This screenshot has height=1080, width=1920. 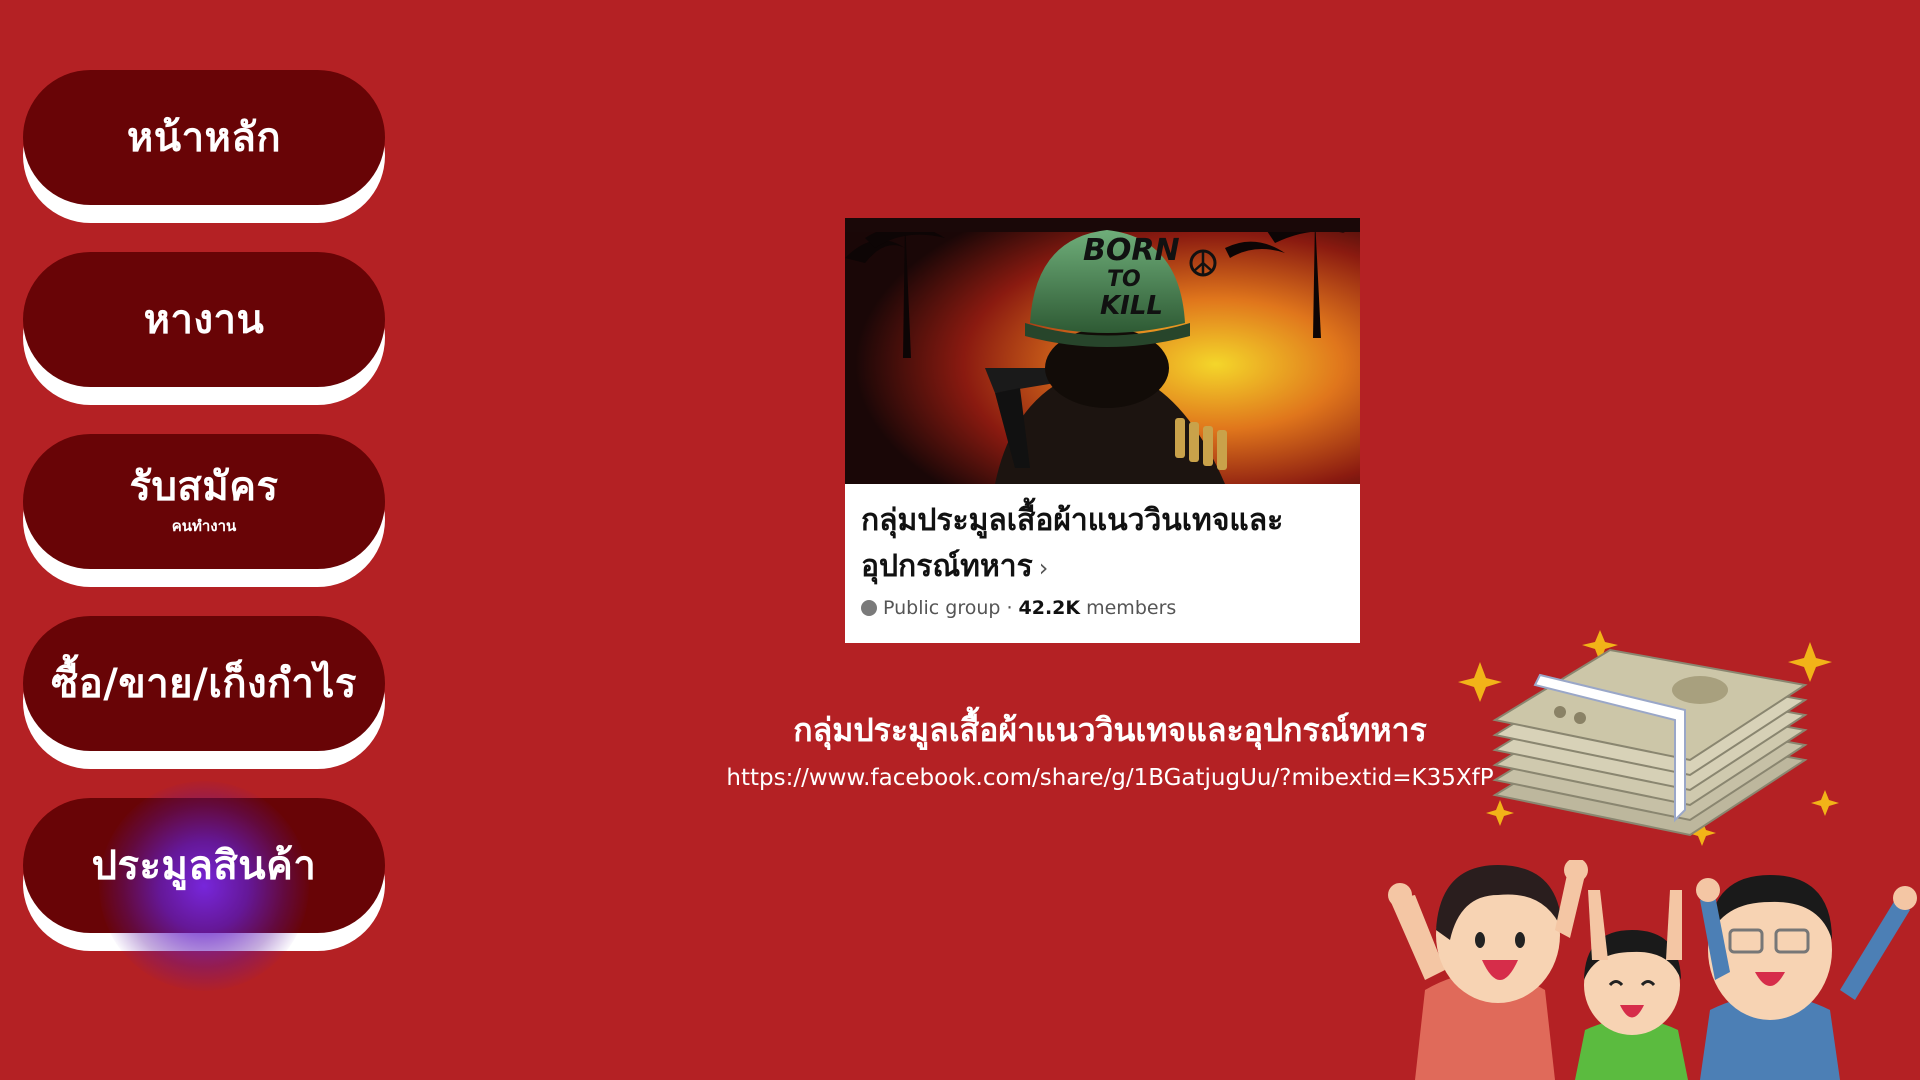 I want to click on chevron-right-icon: ›, so click(x=1043, y=568).